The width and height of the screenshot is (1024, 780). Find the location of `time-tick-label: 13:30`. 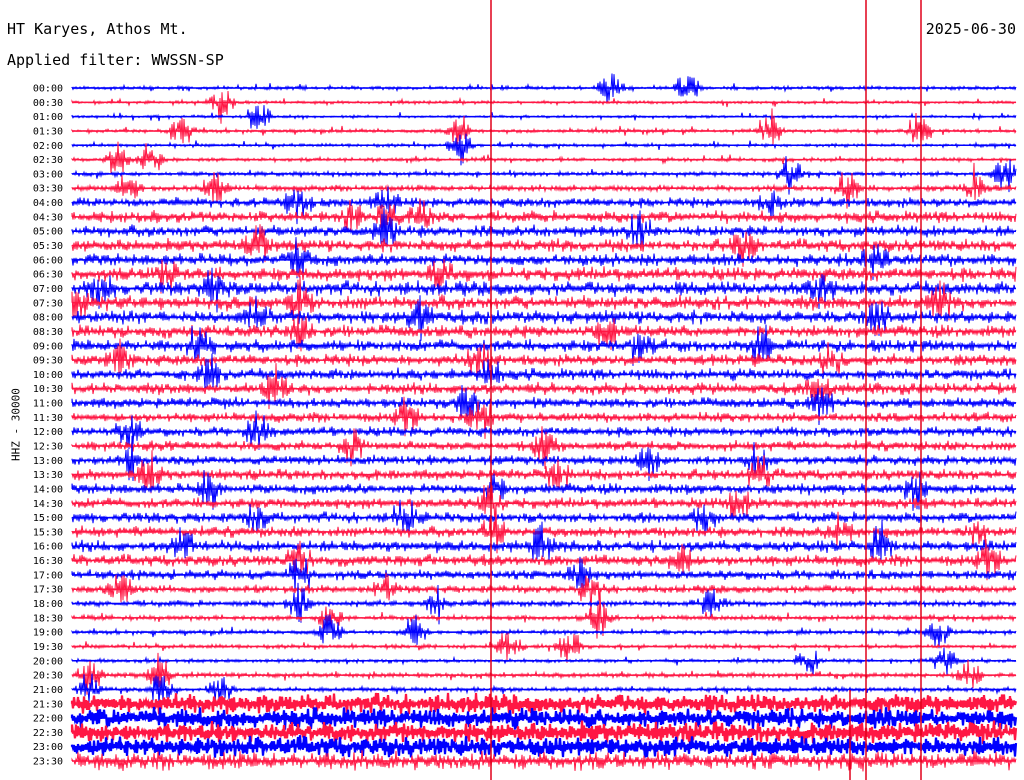

time-tick-label: 13:30 is located at coordinates (48, 475).